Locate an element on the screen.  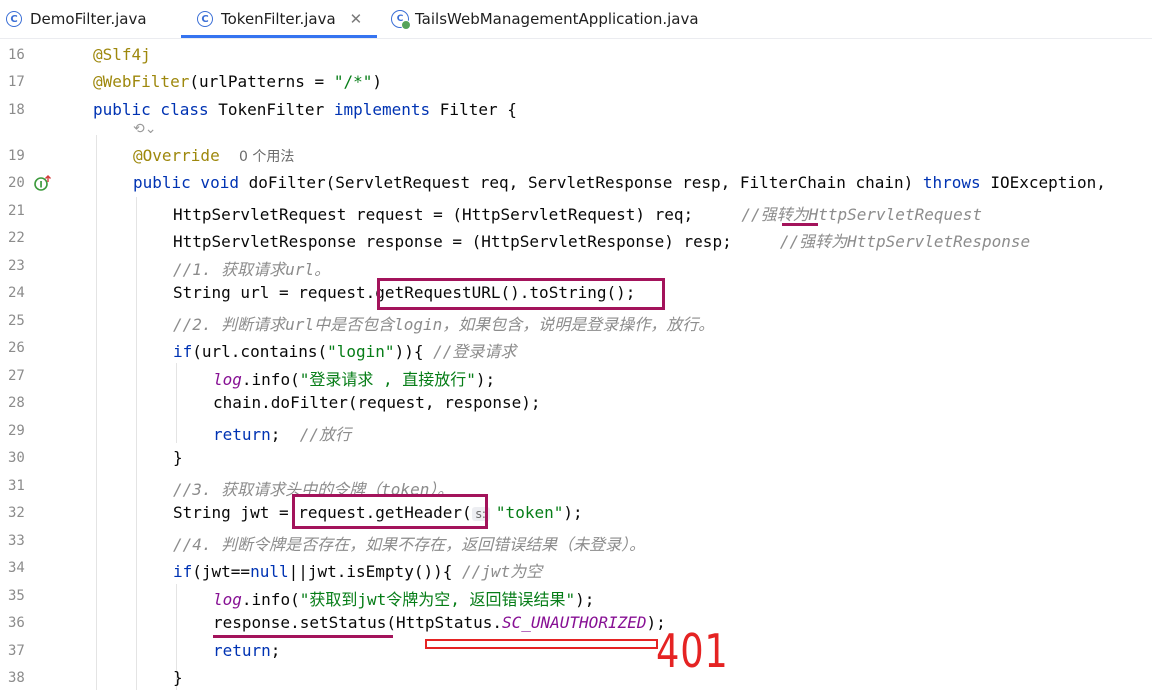
code-line-26: if(url.contains("login")){ //登录请求 is located at coordinates (345, 351).